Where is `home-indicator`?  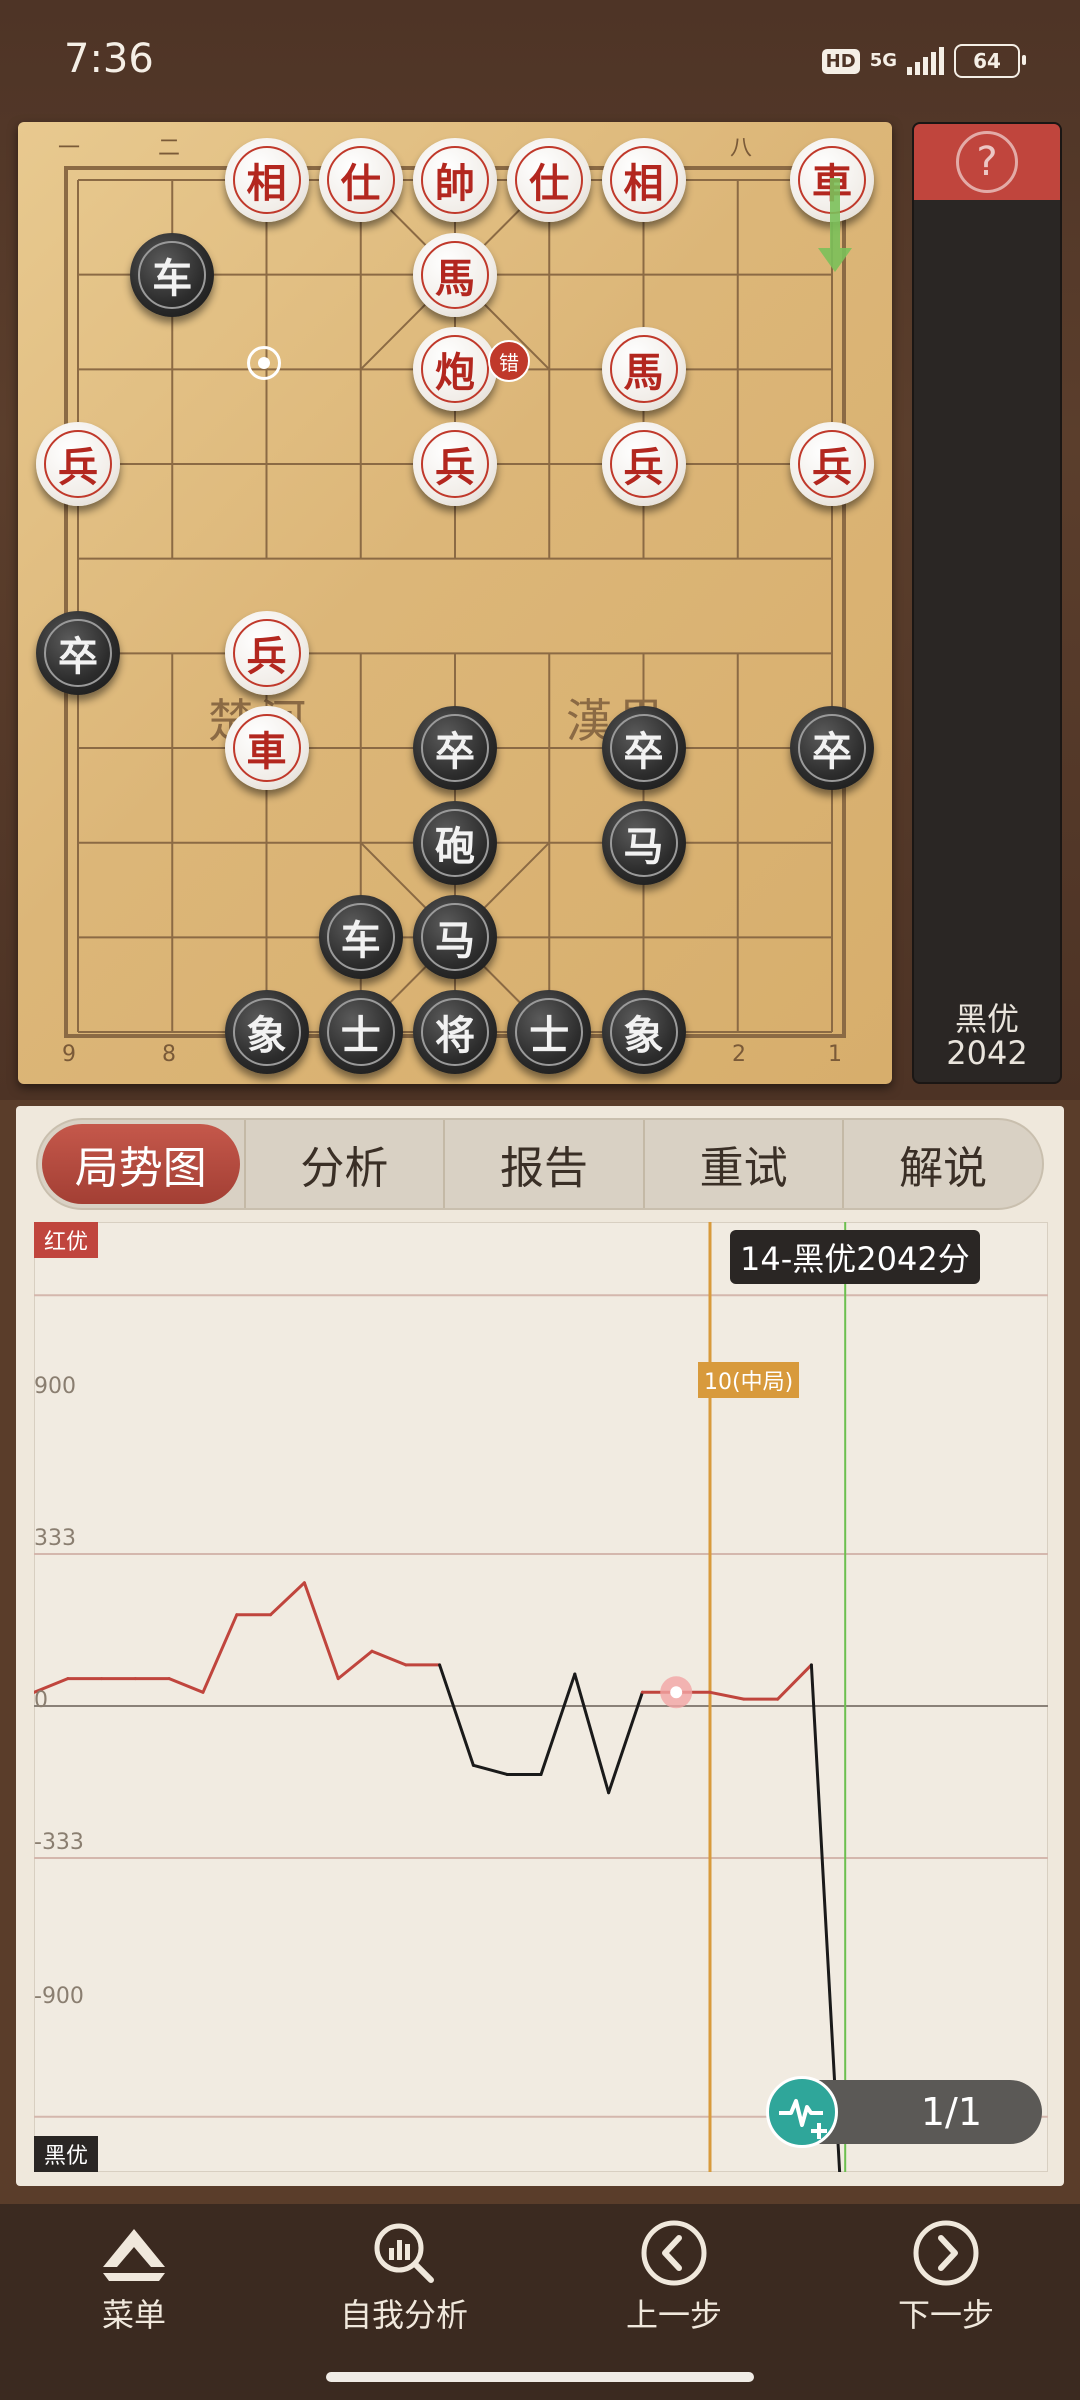 home-indicator is located at coordinates (540, 2377).